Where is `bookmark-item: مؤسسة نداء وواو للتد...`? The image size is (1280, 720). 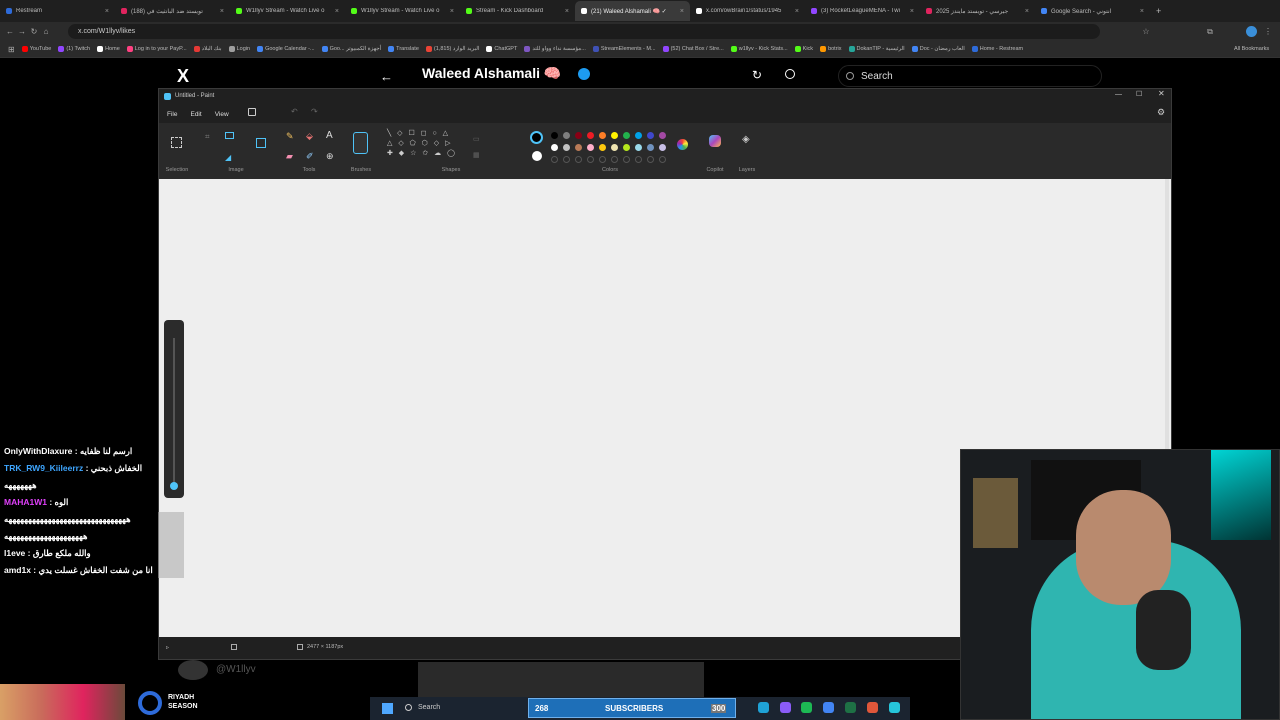 bookmark-item: مؤسسة نداء وواو للتد... is located at coordinates (555, 49).